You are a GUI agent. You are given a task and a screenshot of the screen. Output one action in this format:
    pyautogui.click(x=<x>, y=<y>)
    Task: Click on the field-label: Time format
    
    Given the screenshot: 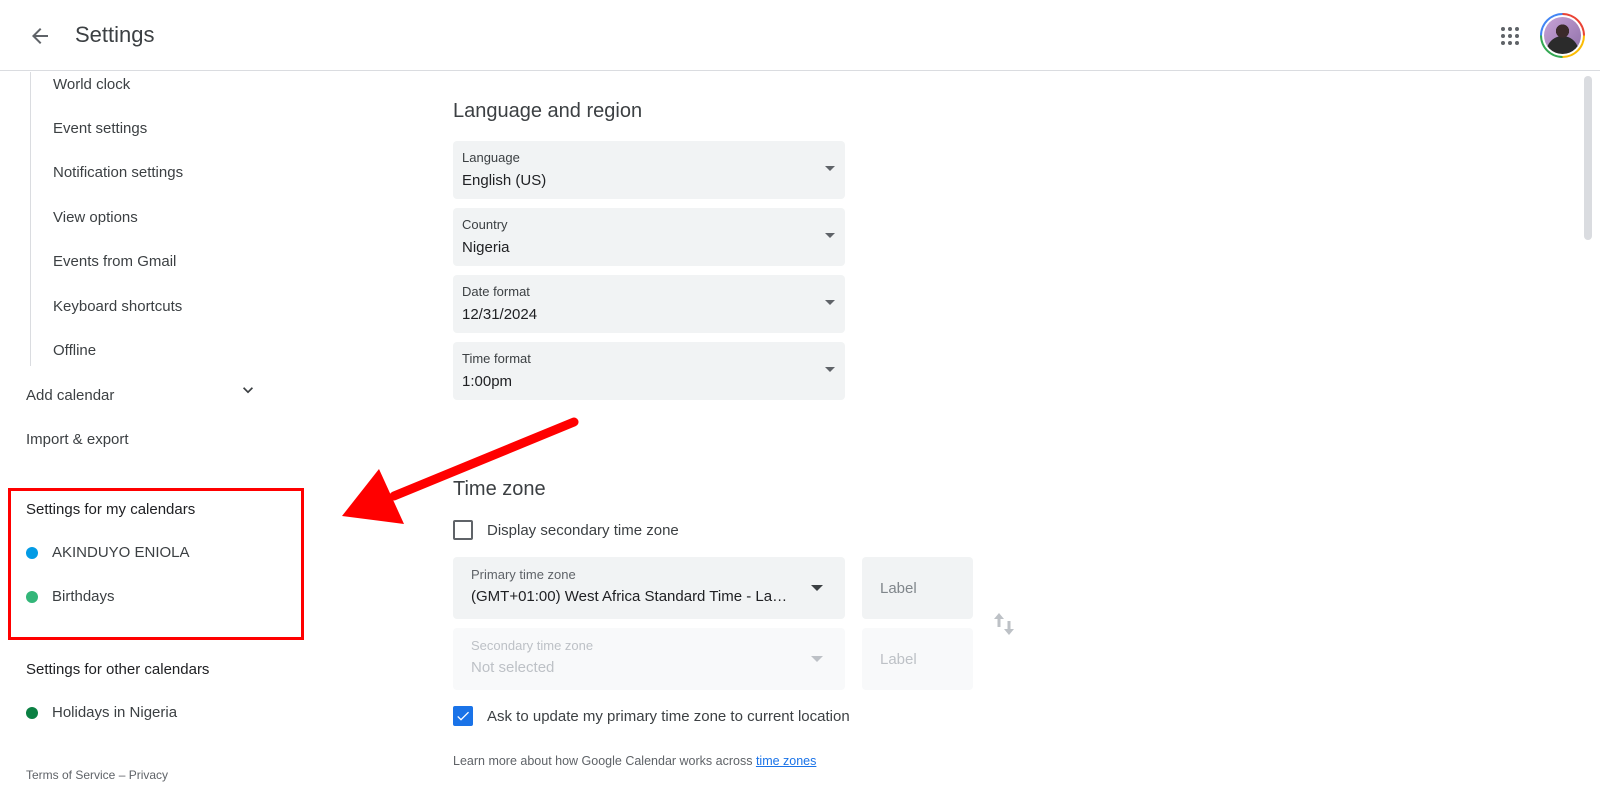 What is the action you would take?
    pyautogui.click(x=496, y=358)
    